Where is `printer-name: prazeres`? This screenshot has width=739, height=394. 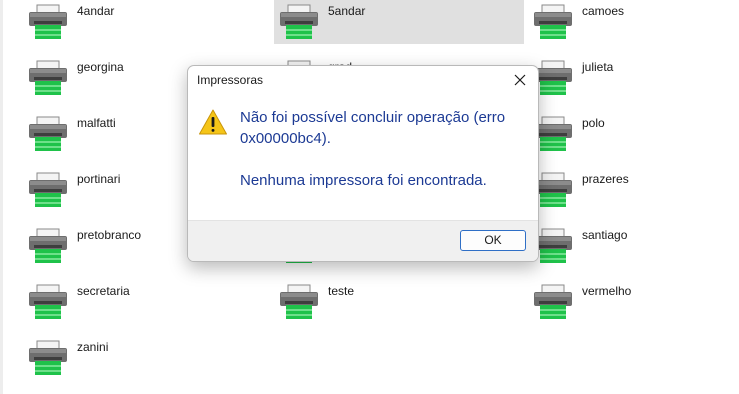
printer-name: prazeres is located at coordinates (605, 179).